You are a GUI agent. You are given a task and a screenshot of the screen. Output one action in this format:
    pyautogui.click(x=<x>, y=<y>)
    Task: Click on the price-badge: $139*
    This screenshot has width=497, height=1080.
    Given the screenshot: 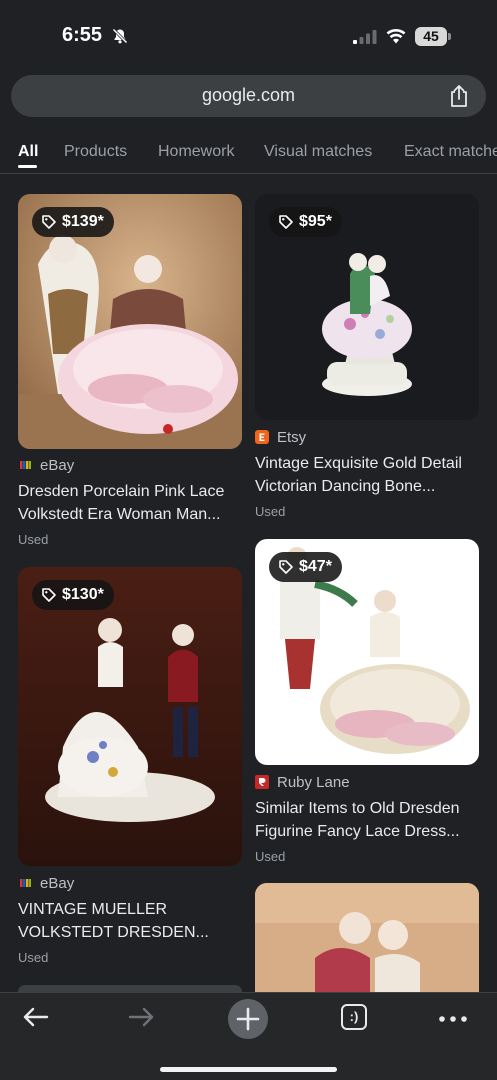 What is the action you would take?
    pyautogui.click(x=73, y=222)
    